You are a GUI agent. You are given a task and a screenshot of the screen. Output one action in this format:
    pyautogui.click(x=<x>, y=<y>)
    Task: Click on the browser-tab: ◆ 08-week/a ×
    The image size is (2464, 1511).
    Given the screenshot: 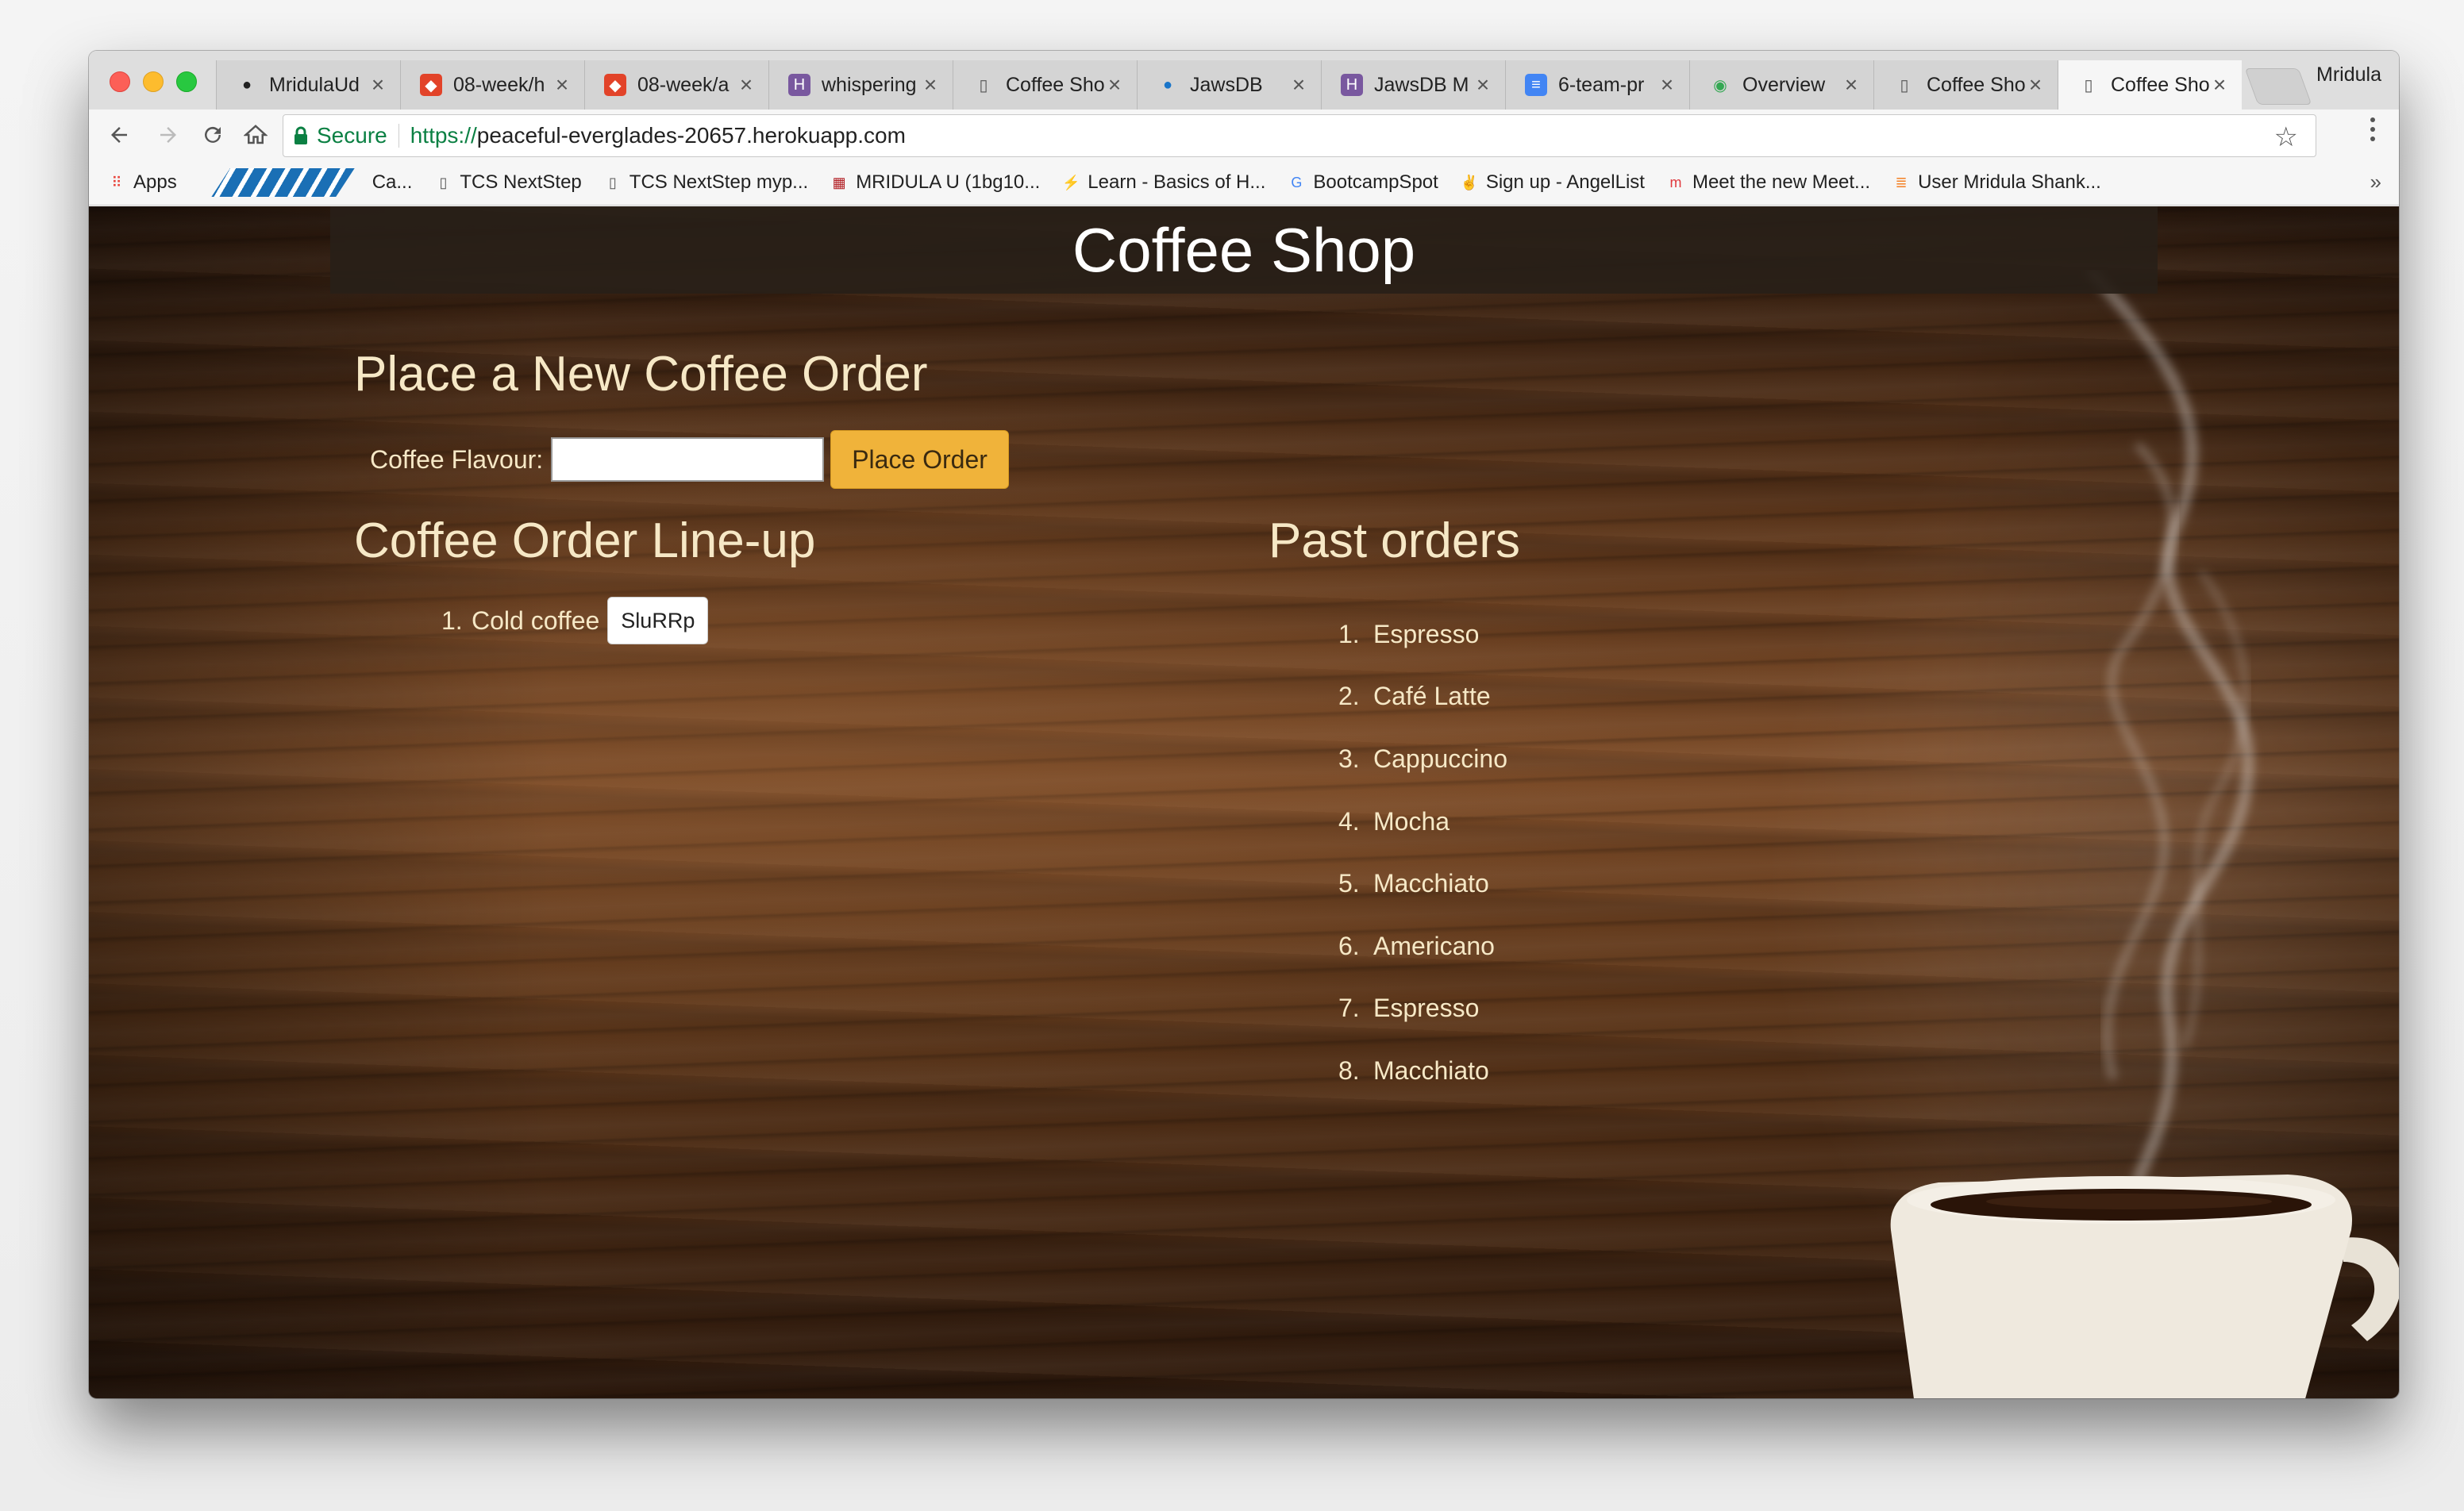 What is the action you would take?
    pyautogui.click(x=676, y=85)
    